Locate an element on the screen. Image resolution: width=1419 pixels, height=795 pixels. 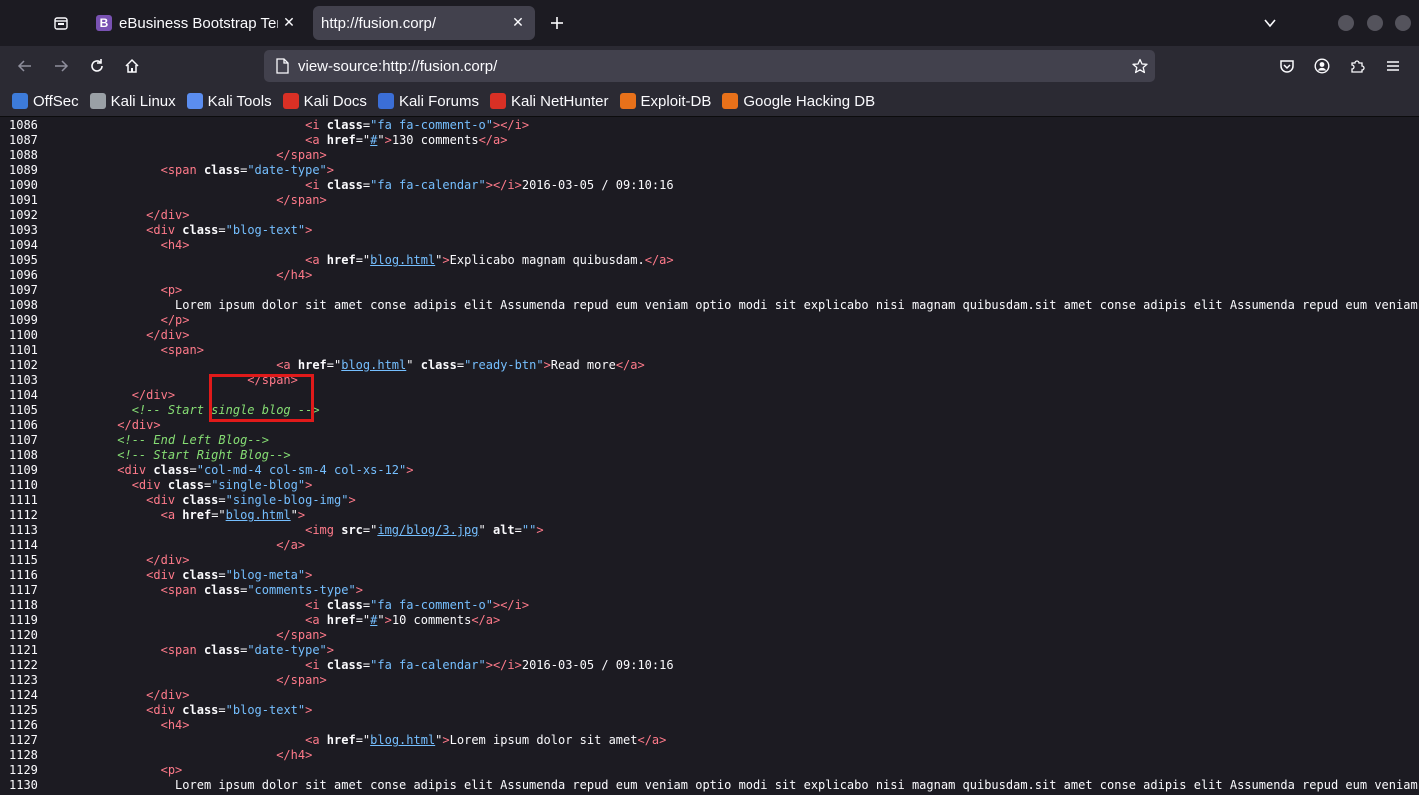
tab-ebusiness: B eBusiness Bootstrap Template ✕ is located at coordinates (197, 23).